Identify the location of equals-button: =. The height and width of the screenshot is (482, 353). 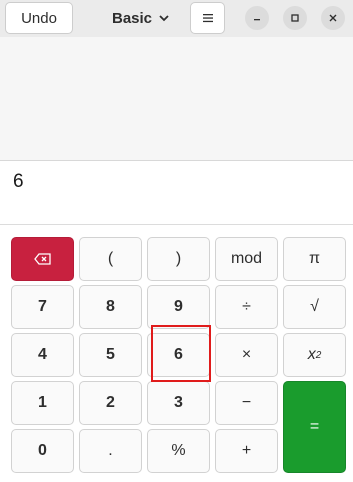
(314, 427).